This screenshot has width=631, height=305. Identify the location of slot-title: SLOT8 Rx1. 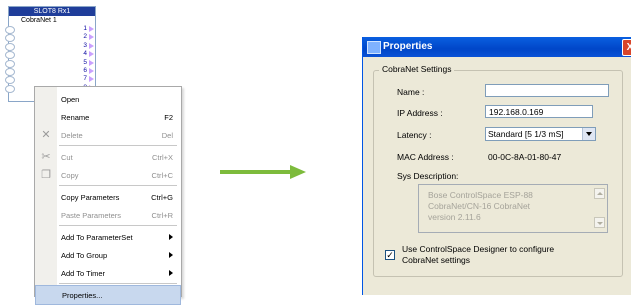
(52, 11).